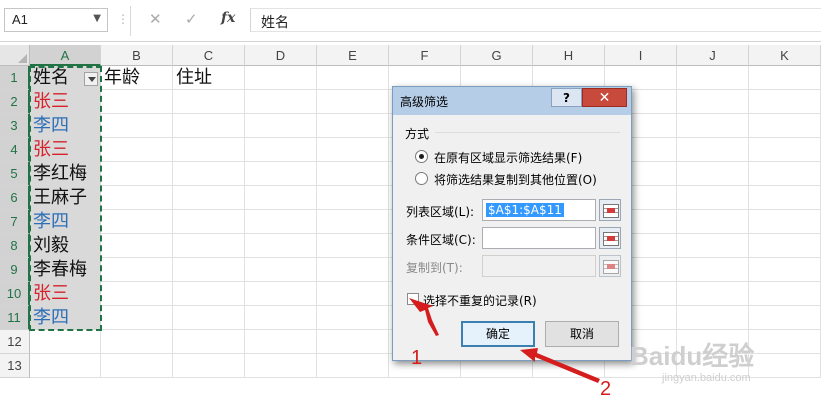 Image resolution: width=821 pixels, height=410 pixels. I want to click on watermark-brand: Baidu经验, so click(692, 356).